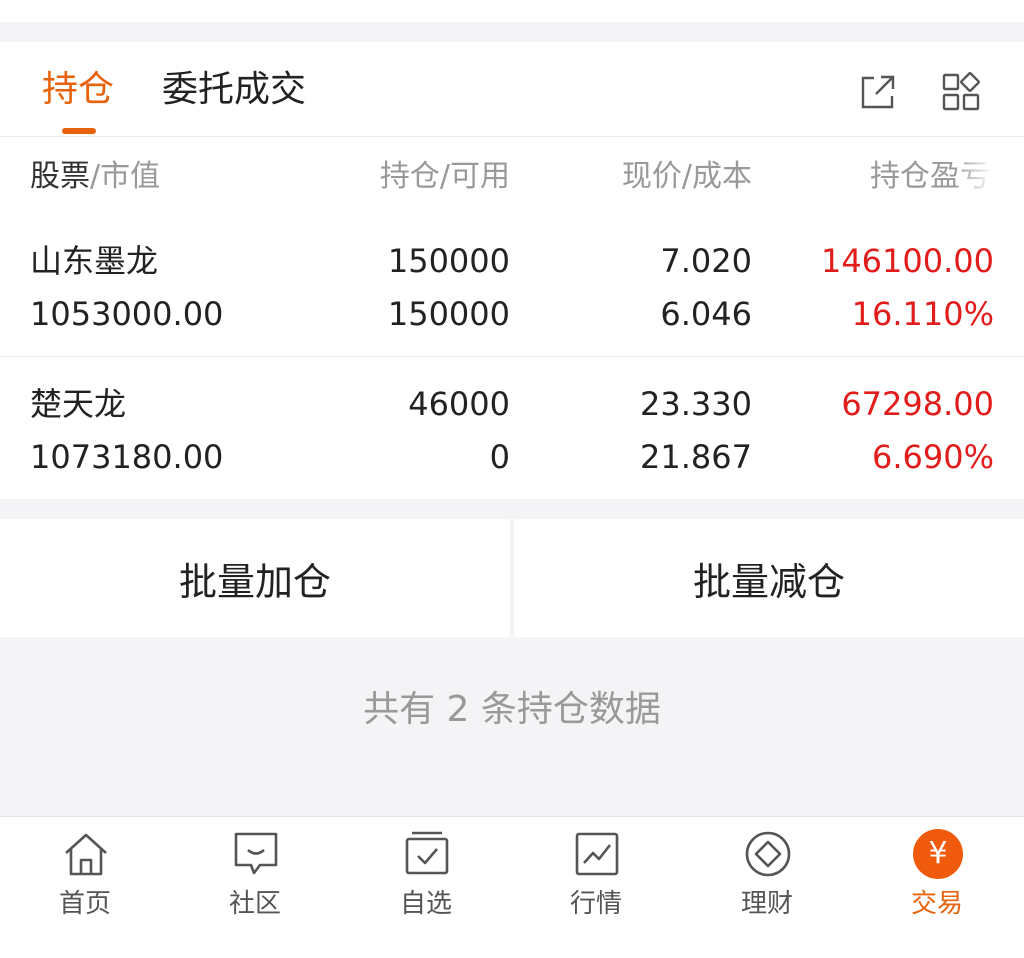 The width and height of the screenshot is (1024, 958). I want to click on available-qty: 0, so click(499, 457).